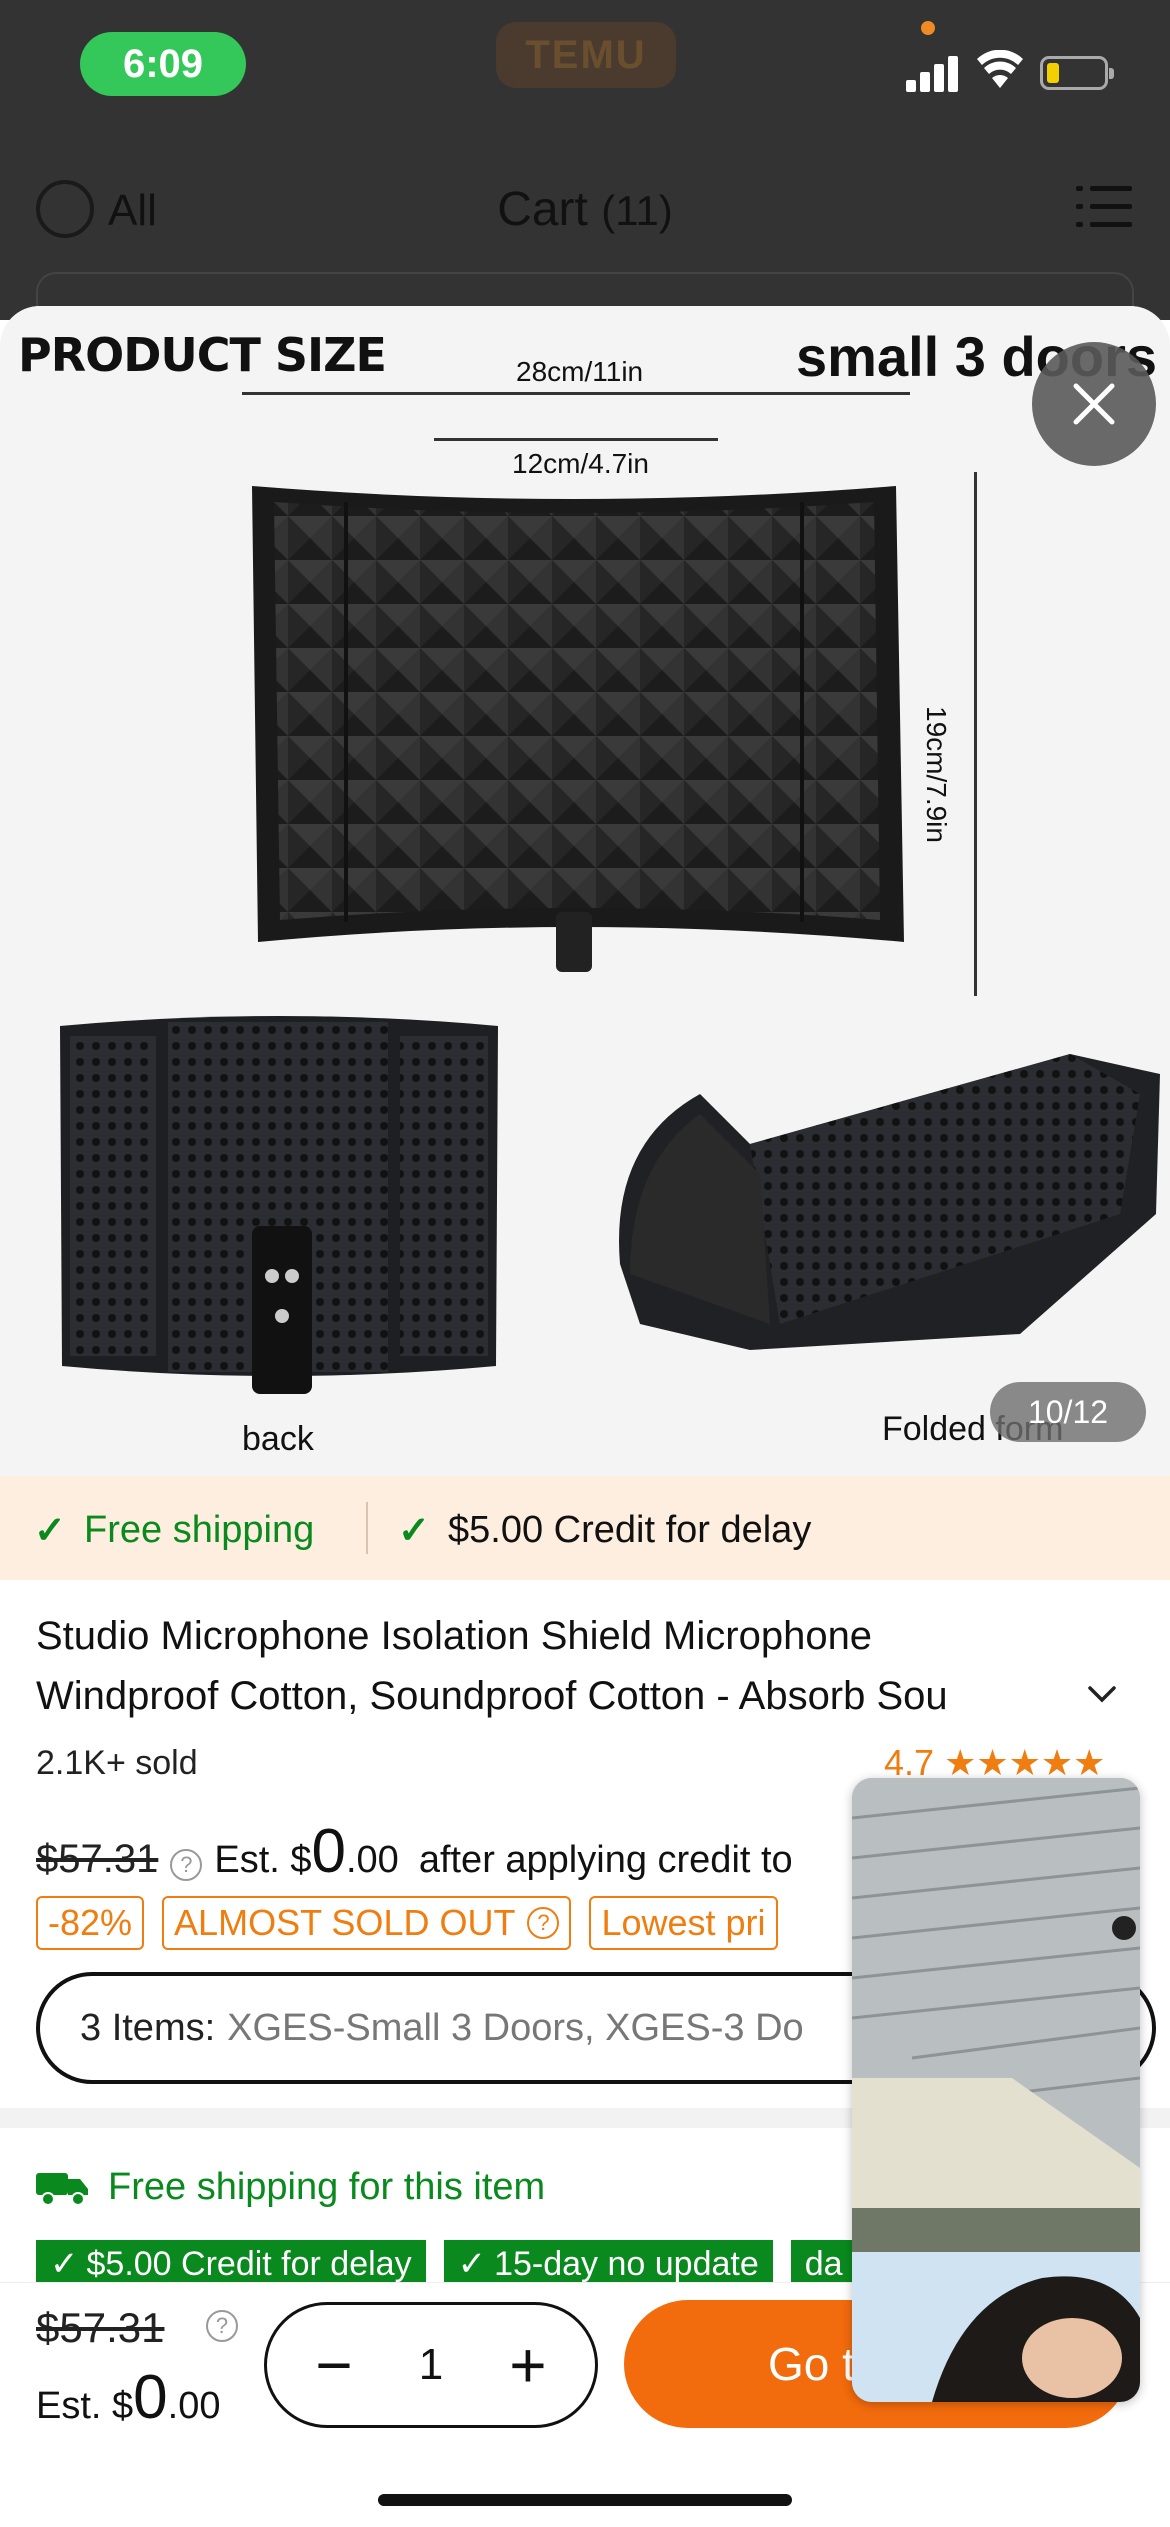 Image resolution: width=1170 pixels, height=2527 pixels. What do you see at coordinates (327, 2187) in the screenshot?
I see `free-shipping-item-text: Free shipping for this item` at bounding box center [327, 2187].